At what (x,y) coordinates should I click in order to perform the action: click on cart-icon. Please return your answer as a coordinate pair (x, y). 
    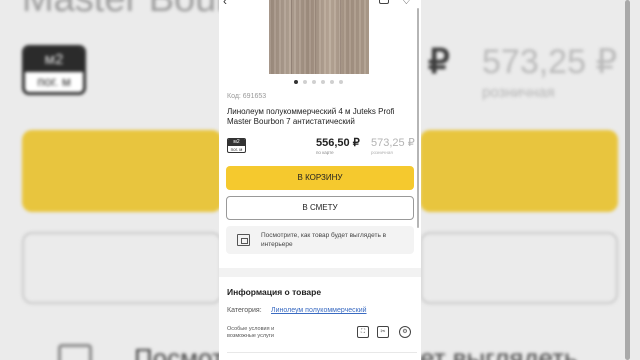
    Looking at the image, I should click on (384, 2).